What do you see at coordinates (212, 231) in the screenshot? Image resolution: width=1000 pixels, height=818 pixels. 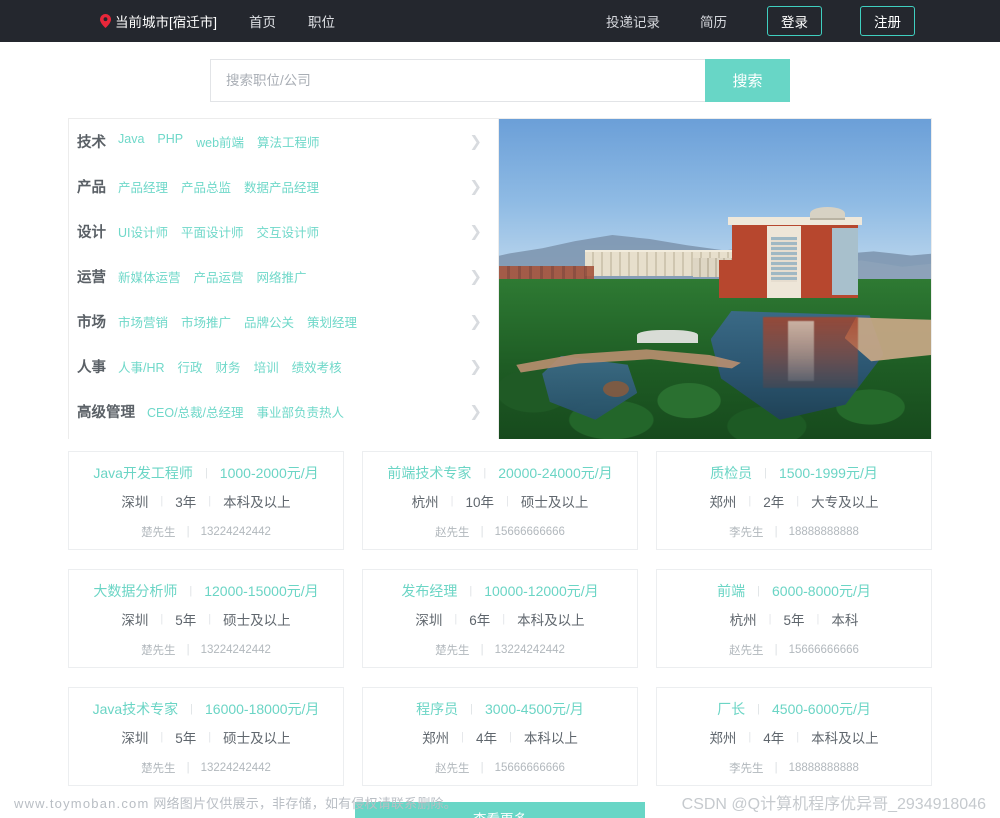 I see `category-tag: 平面设计师` at bounding box center [212, 231].